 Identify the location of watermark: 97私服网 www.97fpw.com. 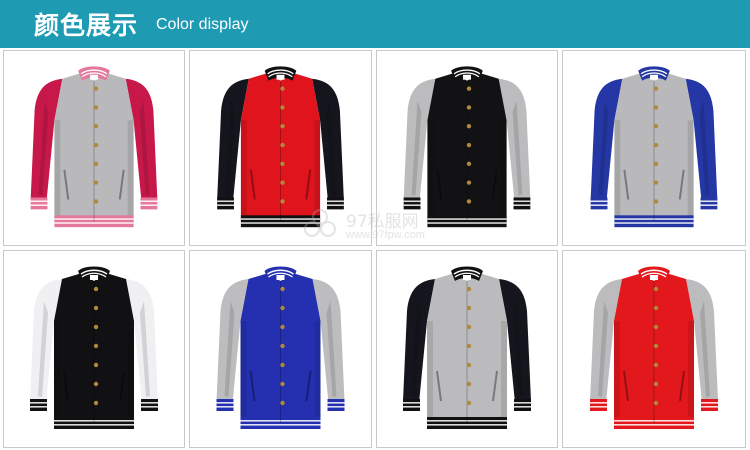
(385, 225).